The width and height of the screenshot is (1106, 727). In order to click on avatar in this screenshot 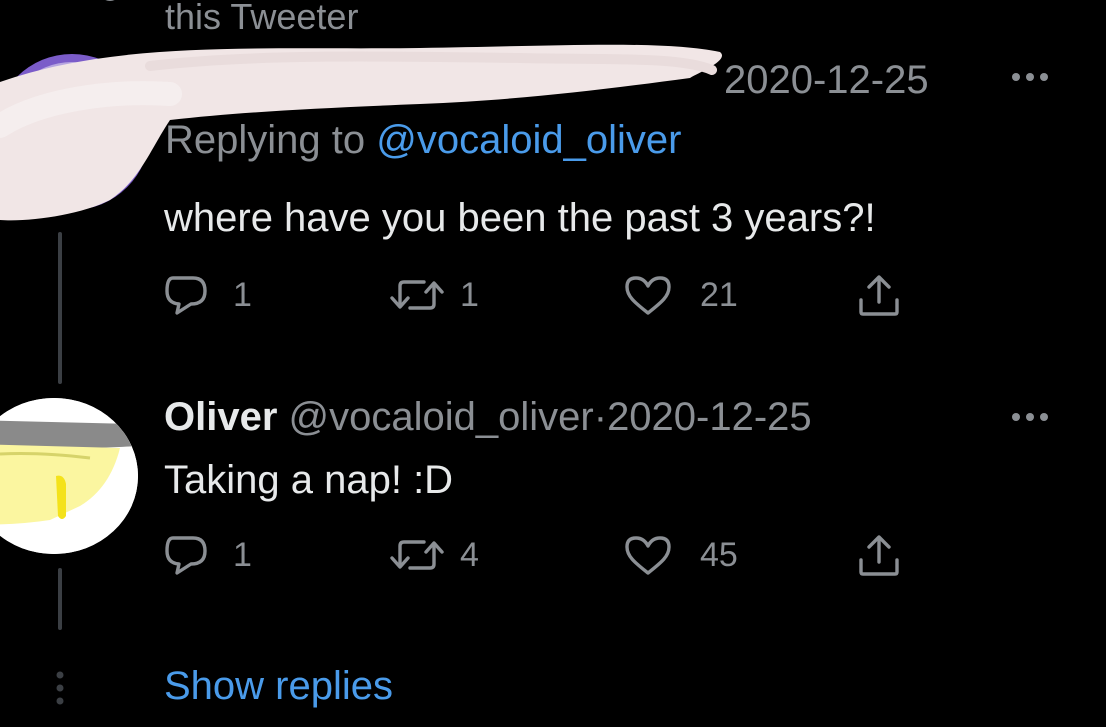, I will do `click(69, 476)`.